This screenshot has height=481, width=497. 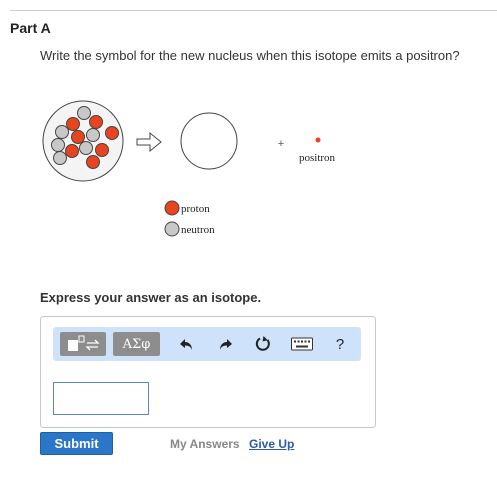 I want to click on plus-sign: +, so click(x=281, y=144).